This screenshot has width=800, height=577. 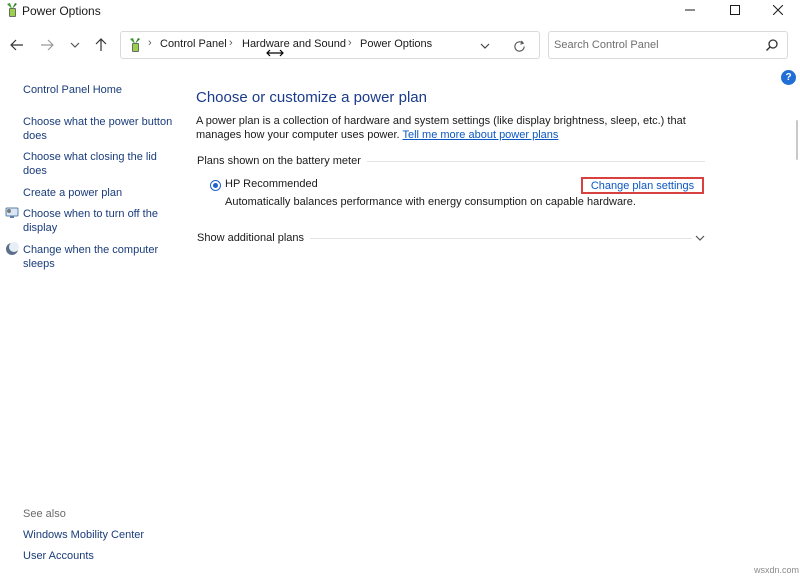 I want to click on sidebar-item-closing-lid: Choose what closing the lid does, so click(x=98, y=164).